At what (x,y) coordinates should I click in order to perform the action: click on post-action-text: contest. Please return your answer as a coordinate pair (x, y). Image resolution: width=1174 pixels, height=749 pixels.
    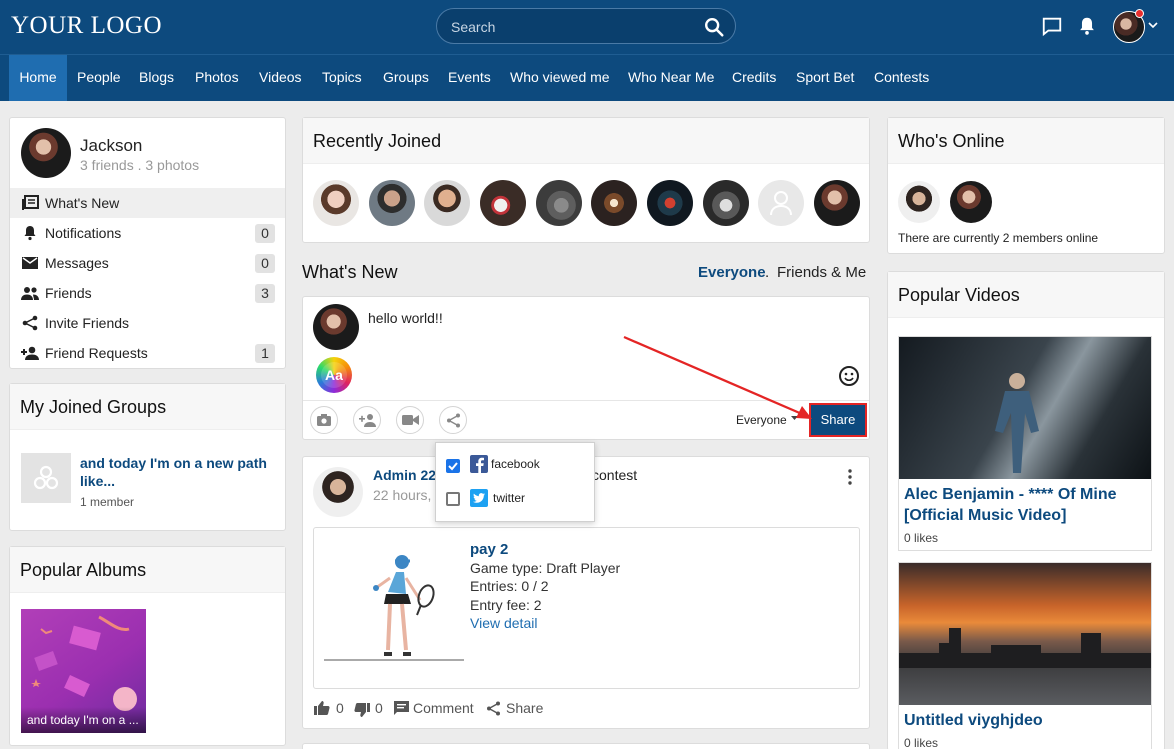
    Looking at the image, I should click on (615, 475).